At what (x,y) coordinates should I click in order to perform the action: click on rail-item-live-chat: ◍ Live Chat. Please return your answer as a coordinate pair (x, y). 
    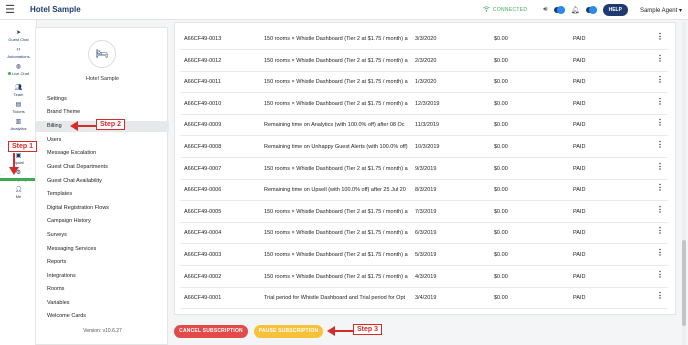
    Looking at the image, I should click on (18, 70).